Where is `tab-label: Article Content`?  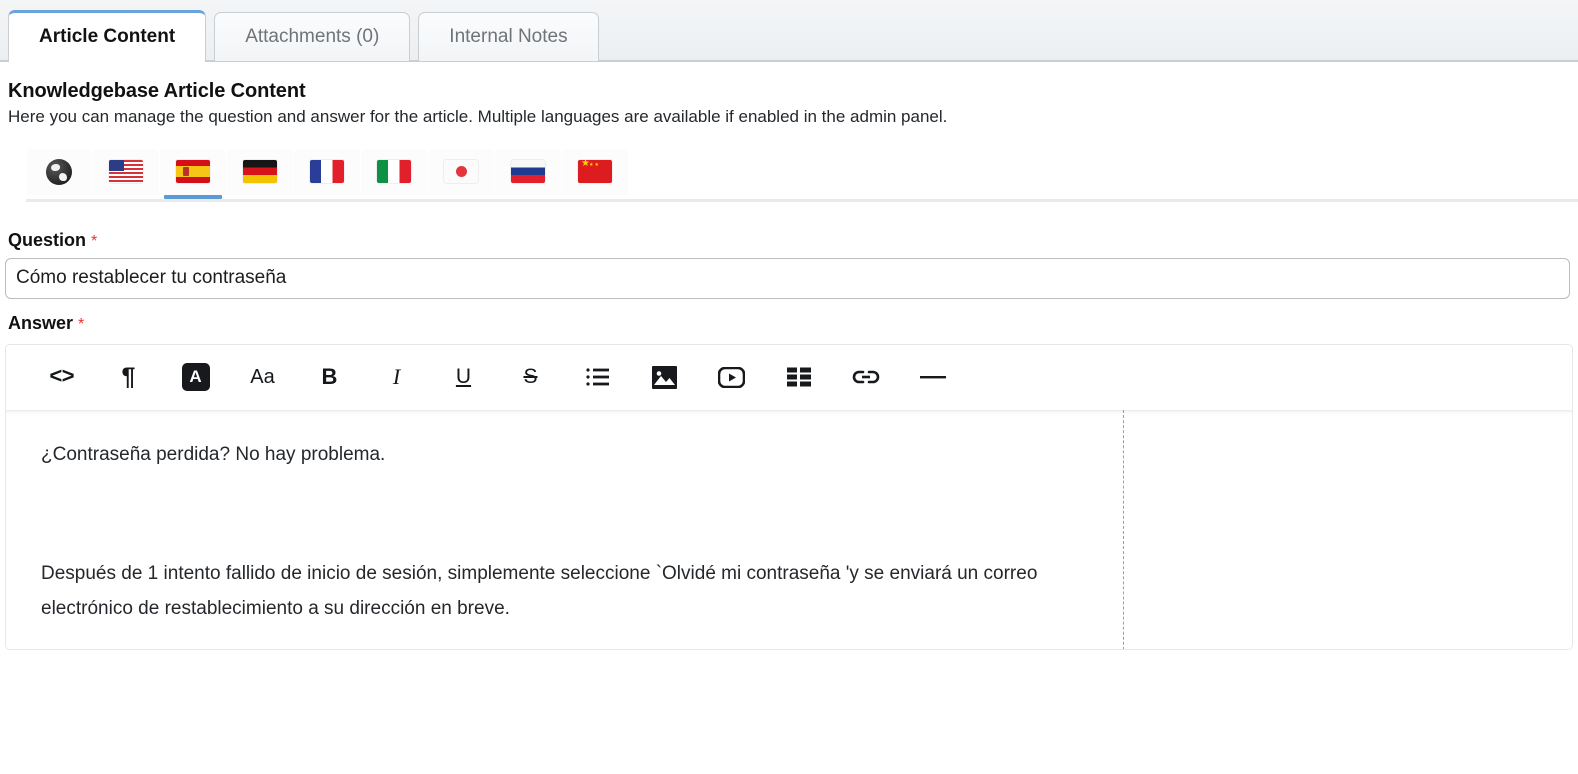
tab-label: Article Content is located at coordinates (107, 36).